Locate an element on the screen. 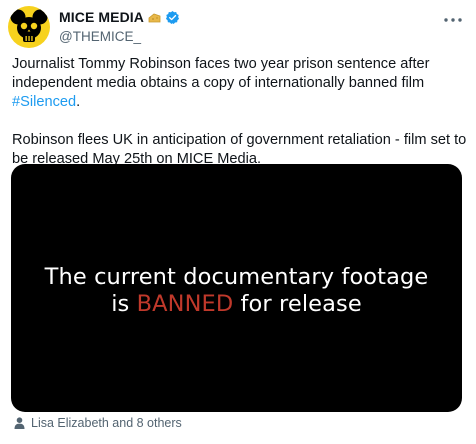  mouse-skull-logo-icon is located at coordinates (29, 25).